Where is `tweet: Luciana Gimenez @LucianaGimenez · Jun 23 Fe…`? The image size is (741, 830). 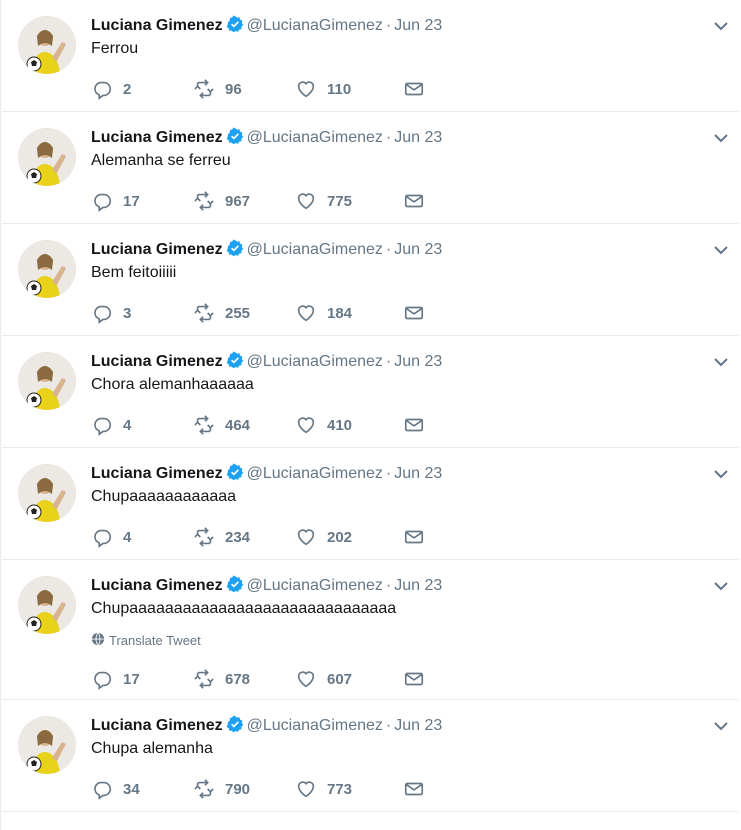
tweet: Luciana Gimenez @LucianaGimenez · Jun 23 Fe… is located at coordinates (370, 56).